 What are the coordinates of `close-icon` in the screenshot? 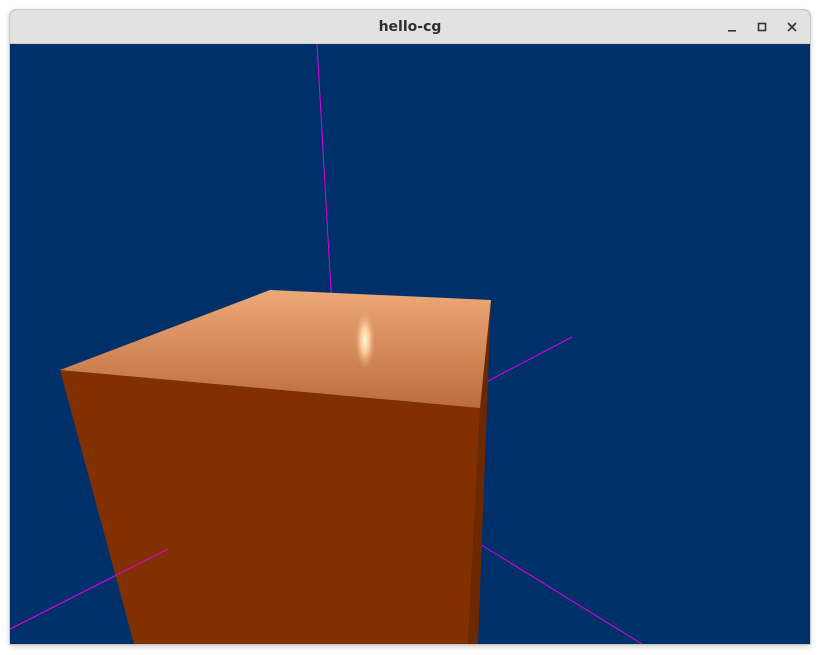 It's located at (792, 27).